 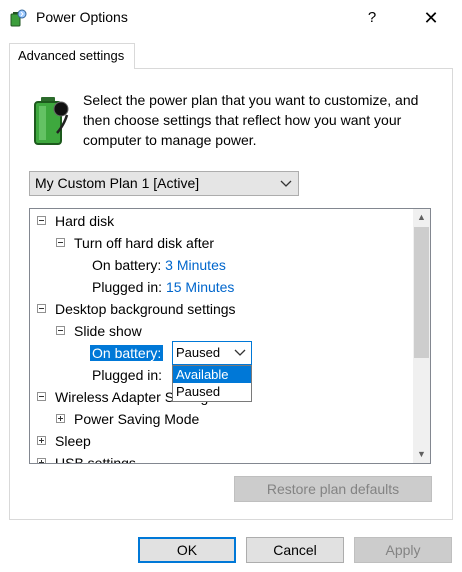 I want to click on tree-item-label: USB settings, so click(x=95, y=459).